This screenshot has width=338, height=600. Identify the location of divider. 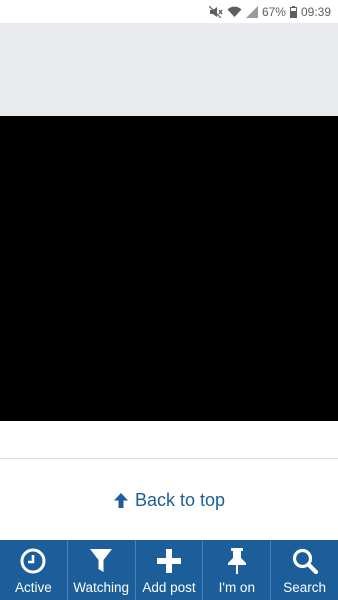
(169, 458).